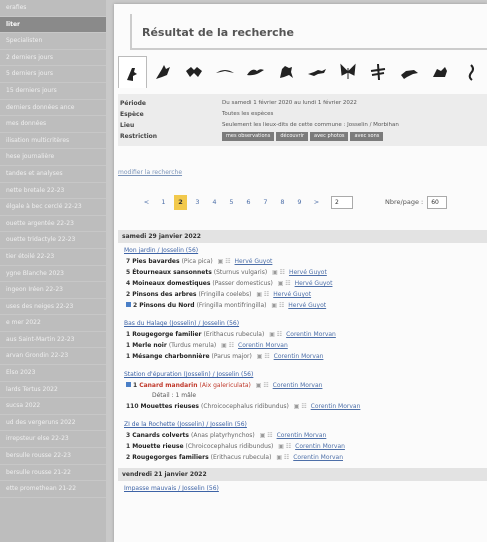 The image size is (487, 542). I want to click on page-link: 8, so click(282, 202).